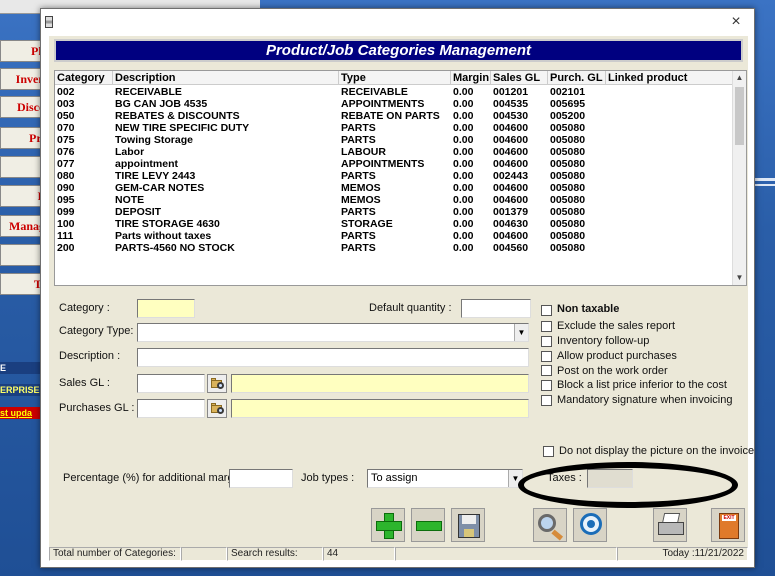 The height and width of the screenshot is (576, 775). Describe the element at coordinates (261, 478) in the screenshot. I see `additional-margin-input` at that location.